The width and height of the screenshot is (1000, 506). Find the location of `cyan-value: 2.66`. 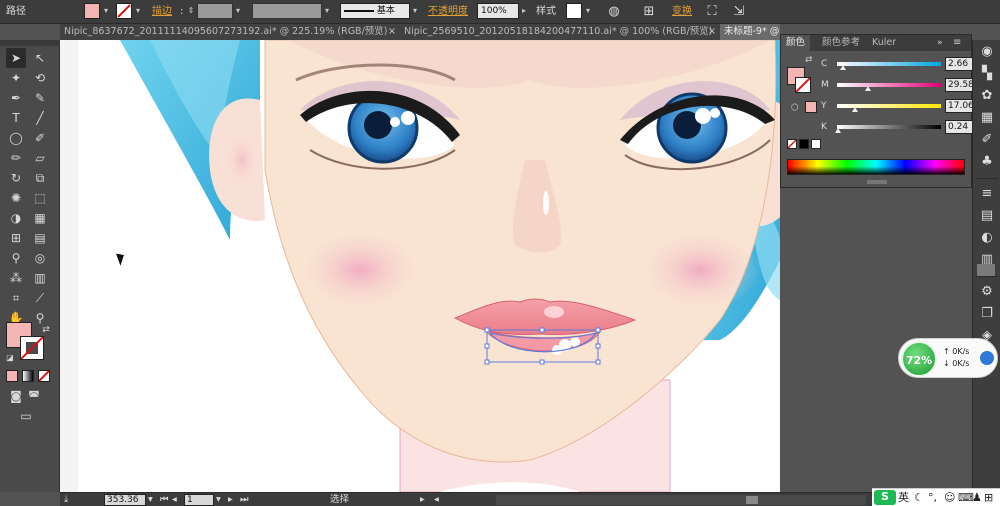

cyan-value: 2.66 is located at coordinates (959, 64).